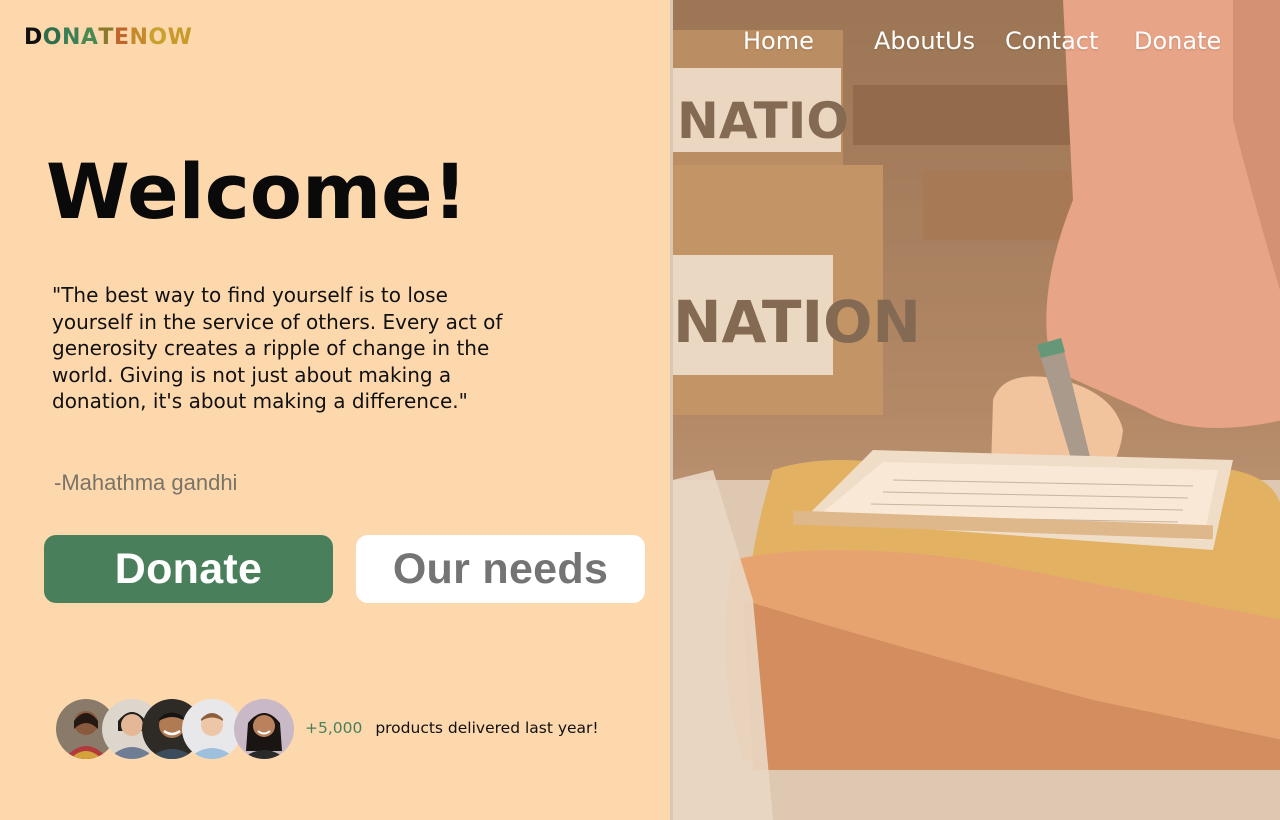  What do you see at coordinates (146, 482) in the screenshot?
I see `quote-author: -Mahathma gandhi` at bounding box center [146, 482].